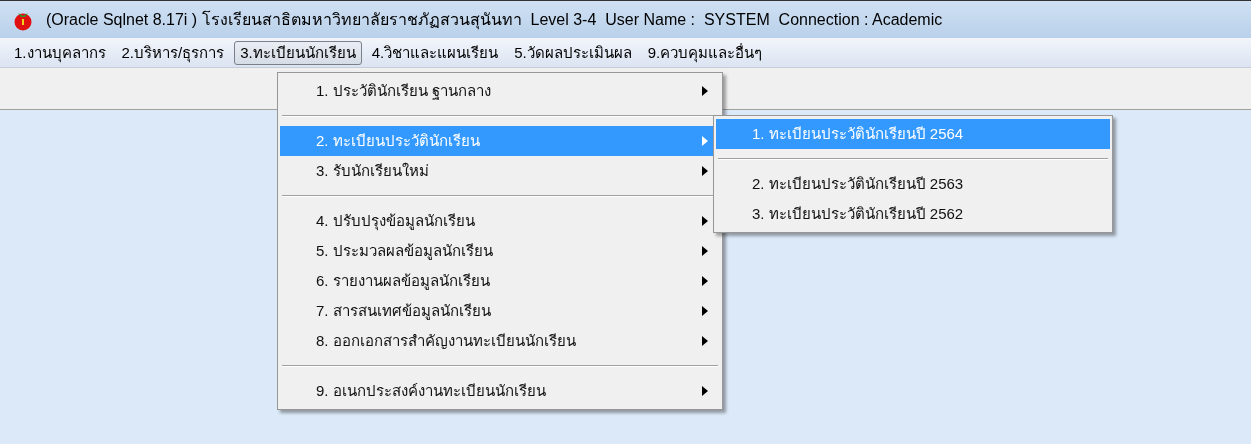 Image resolution: width=1251 pixels, height=444 pixels. I want to click on menu-bar-item: 1.งานบุคลากร, so click(60, 52).